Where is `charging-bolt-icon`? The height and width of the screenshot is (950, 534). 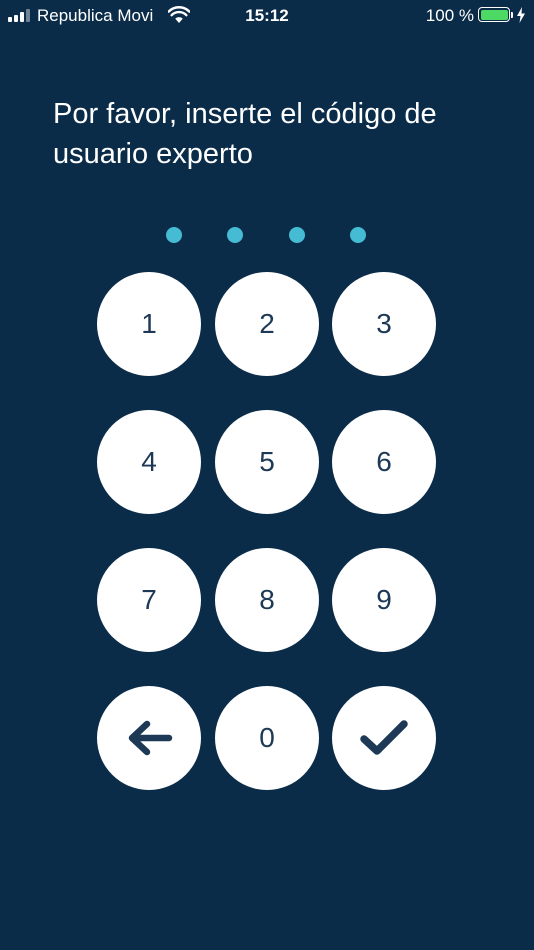
charging-bolt-icon is located at coordinates (521, 15).